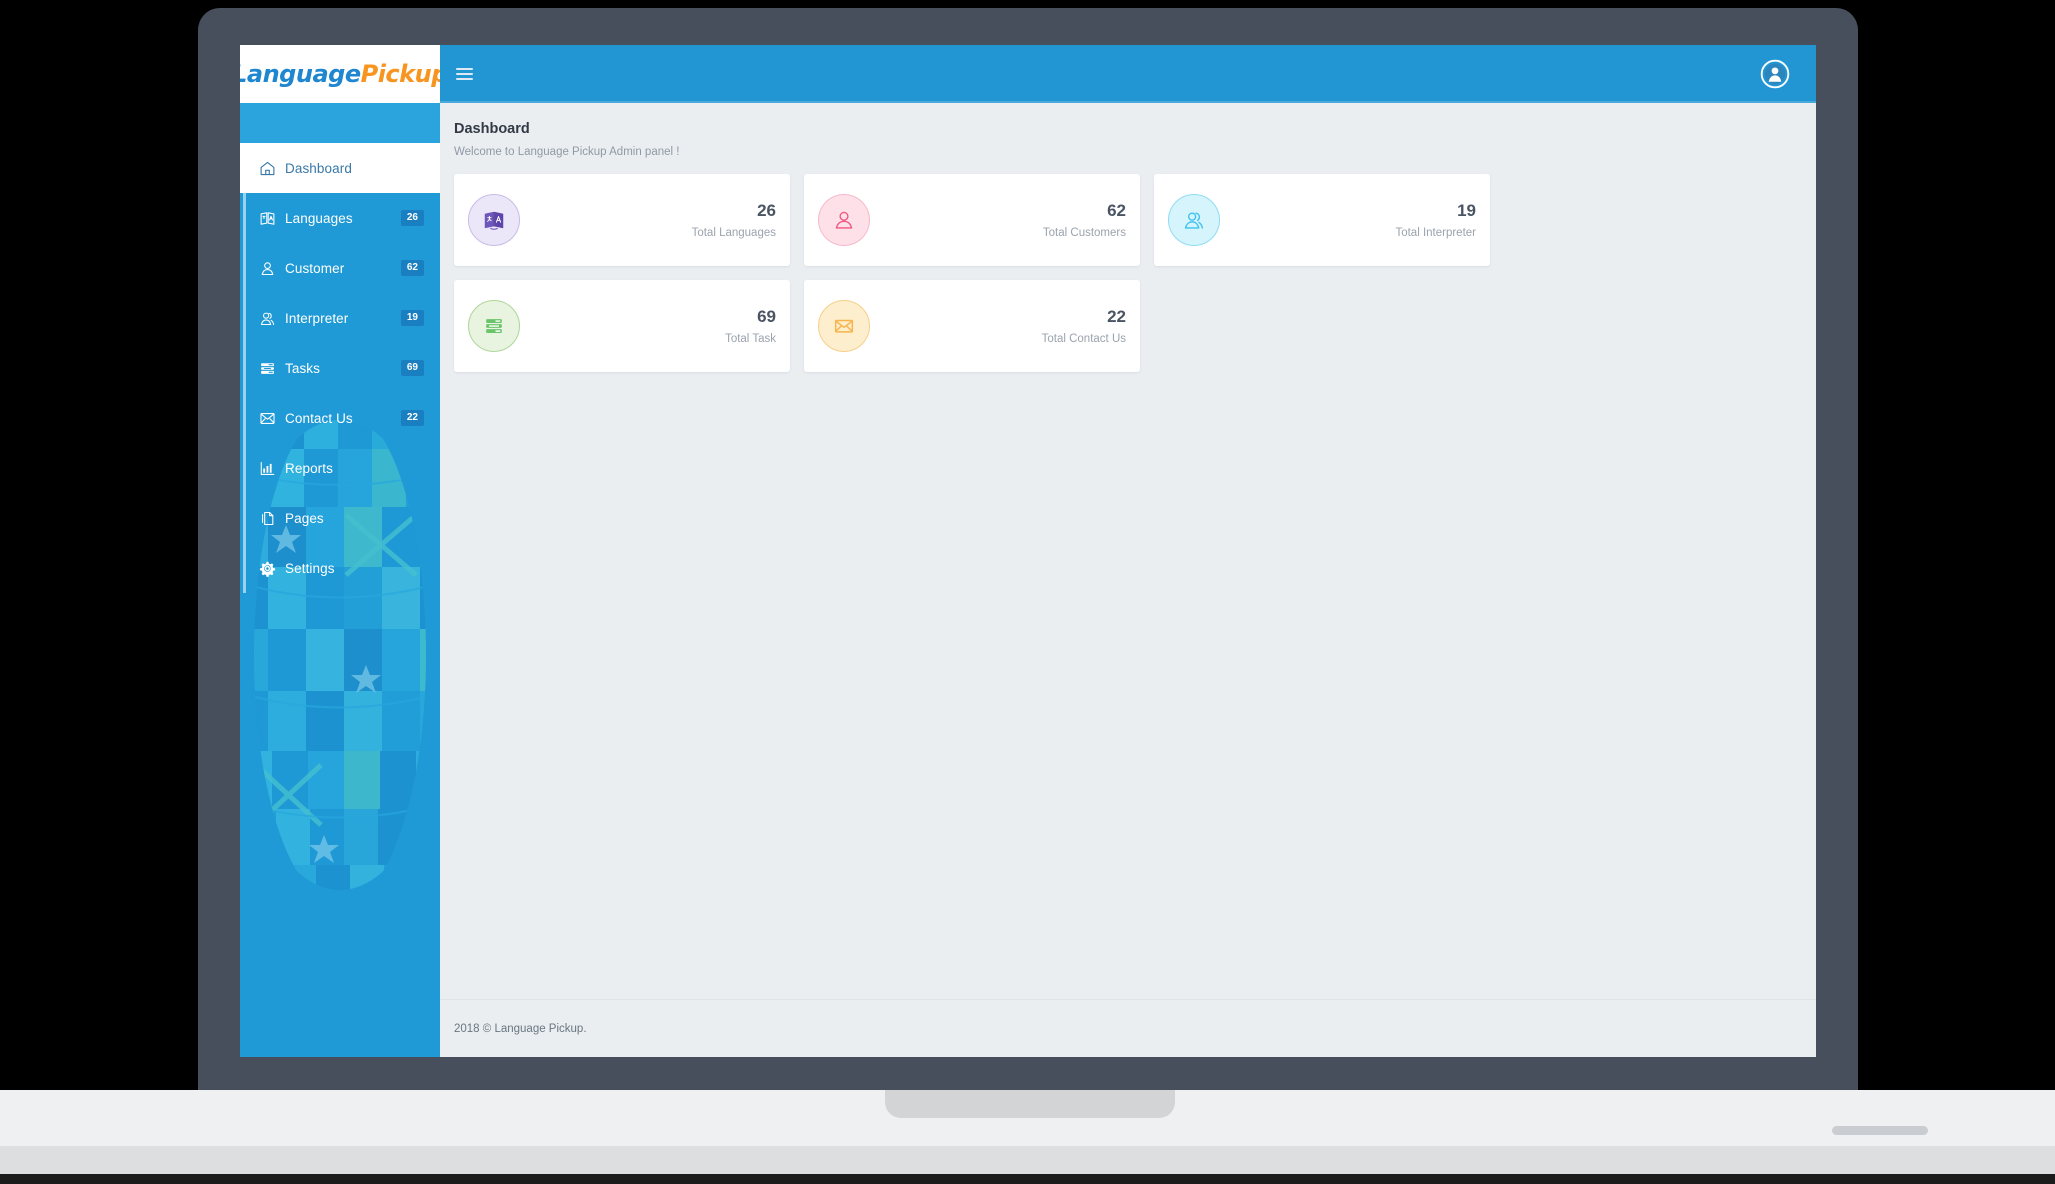 This screenshot has width=2055, height=1184. Describe the element at coordinates (304, 518) in the screenshot. I see `sidebar-item-label: Pages` at that location.